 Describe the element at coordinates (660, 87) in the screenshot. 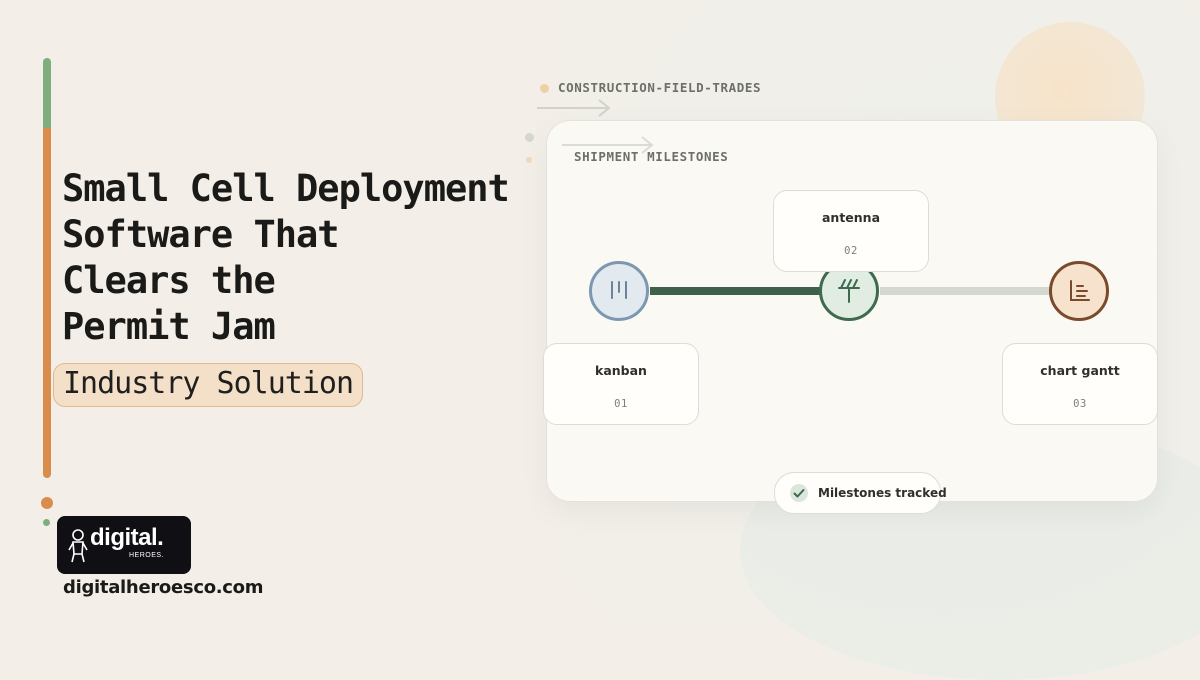

I see `category-label: CONSTRUCTION-FIELD-TRADES` at that location.